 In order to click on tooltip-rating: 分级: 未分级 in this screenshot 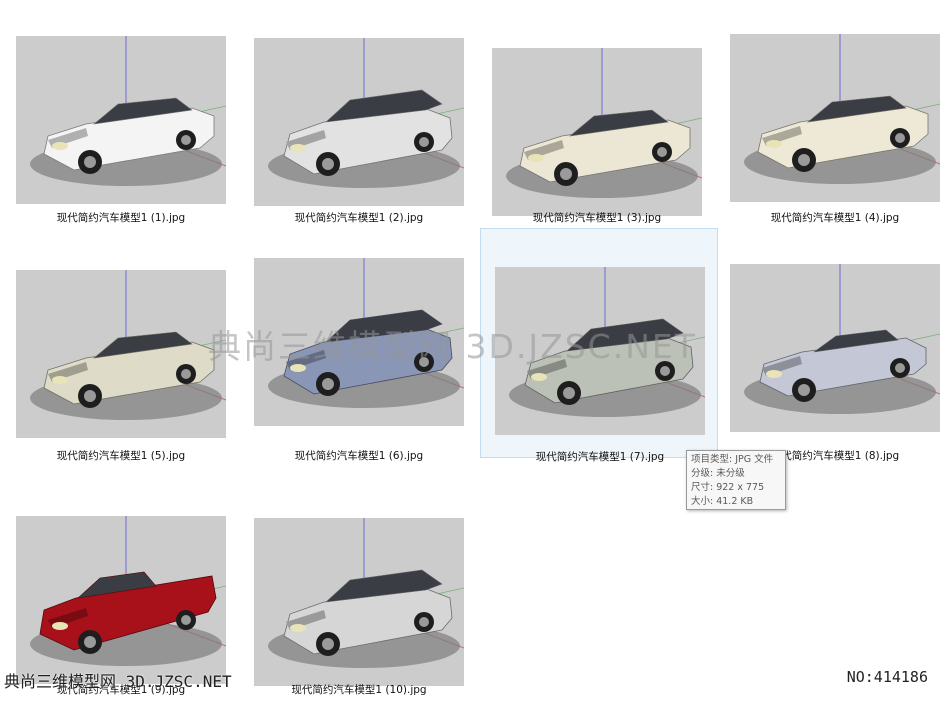, I will do `click(718, 473)`.